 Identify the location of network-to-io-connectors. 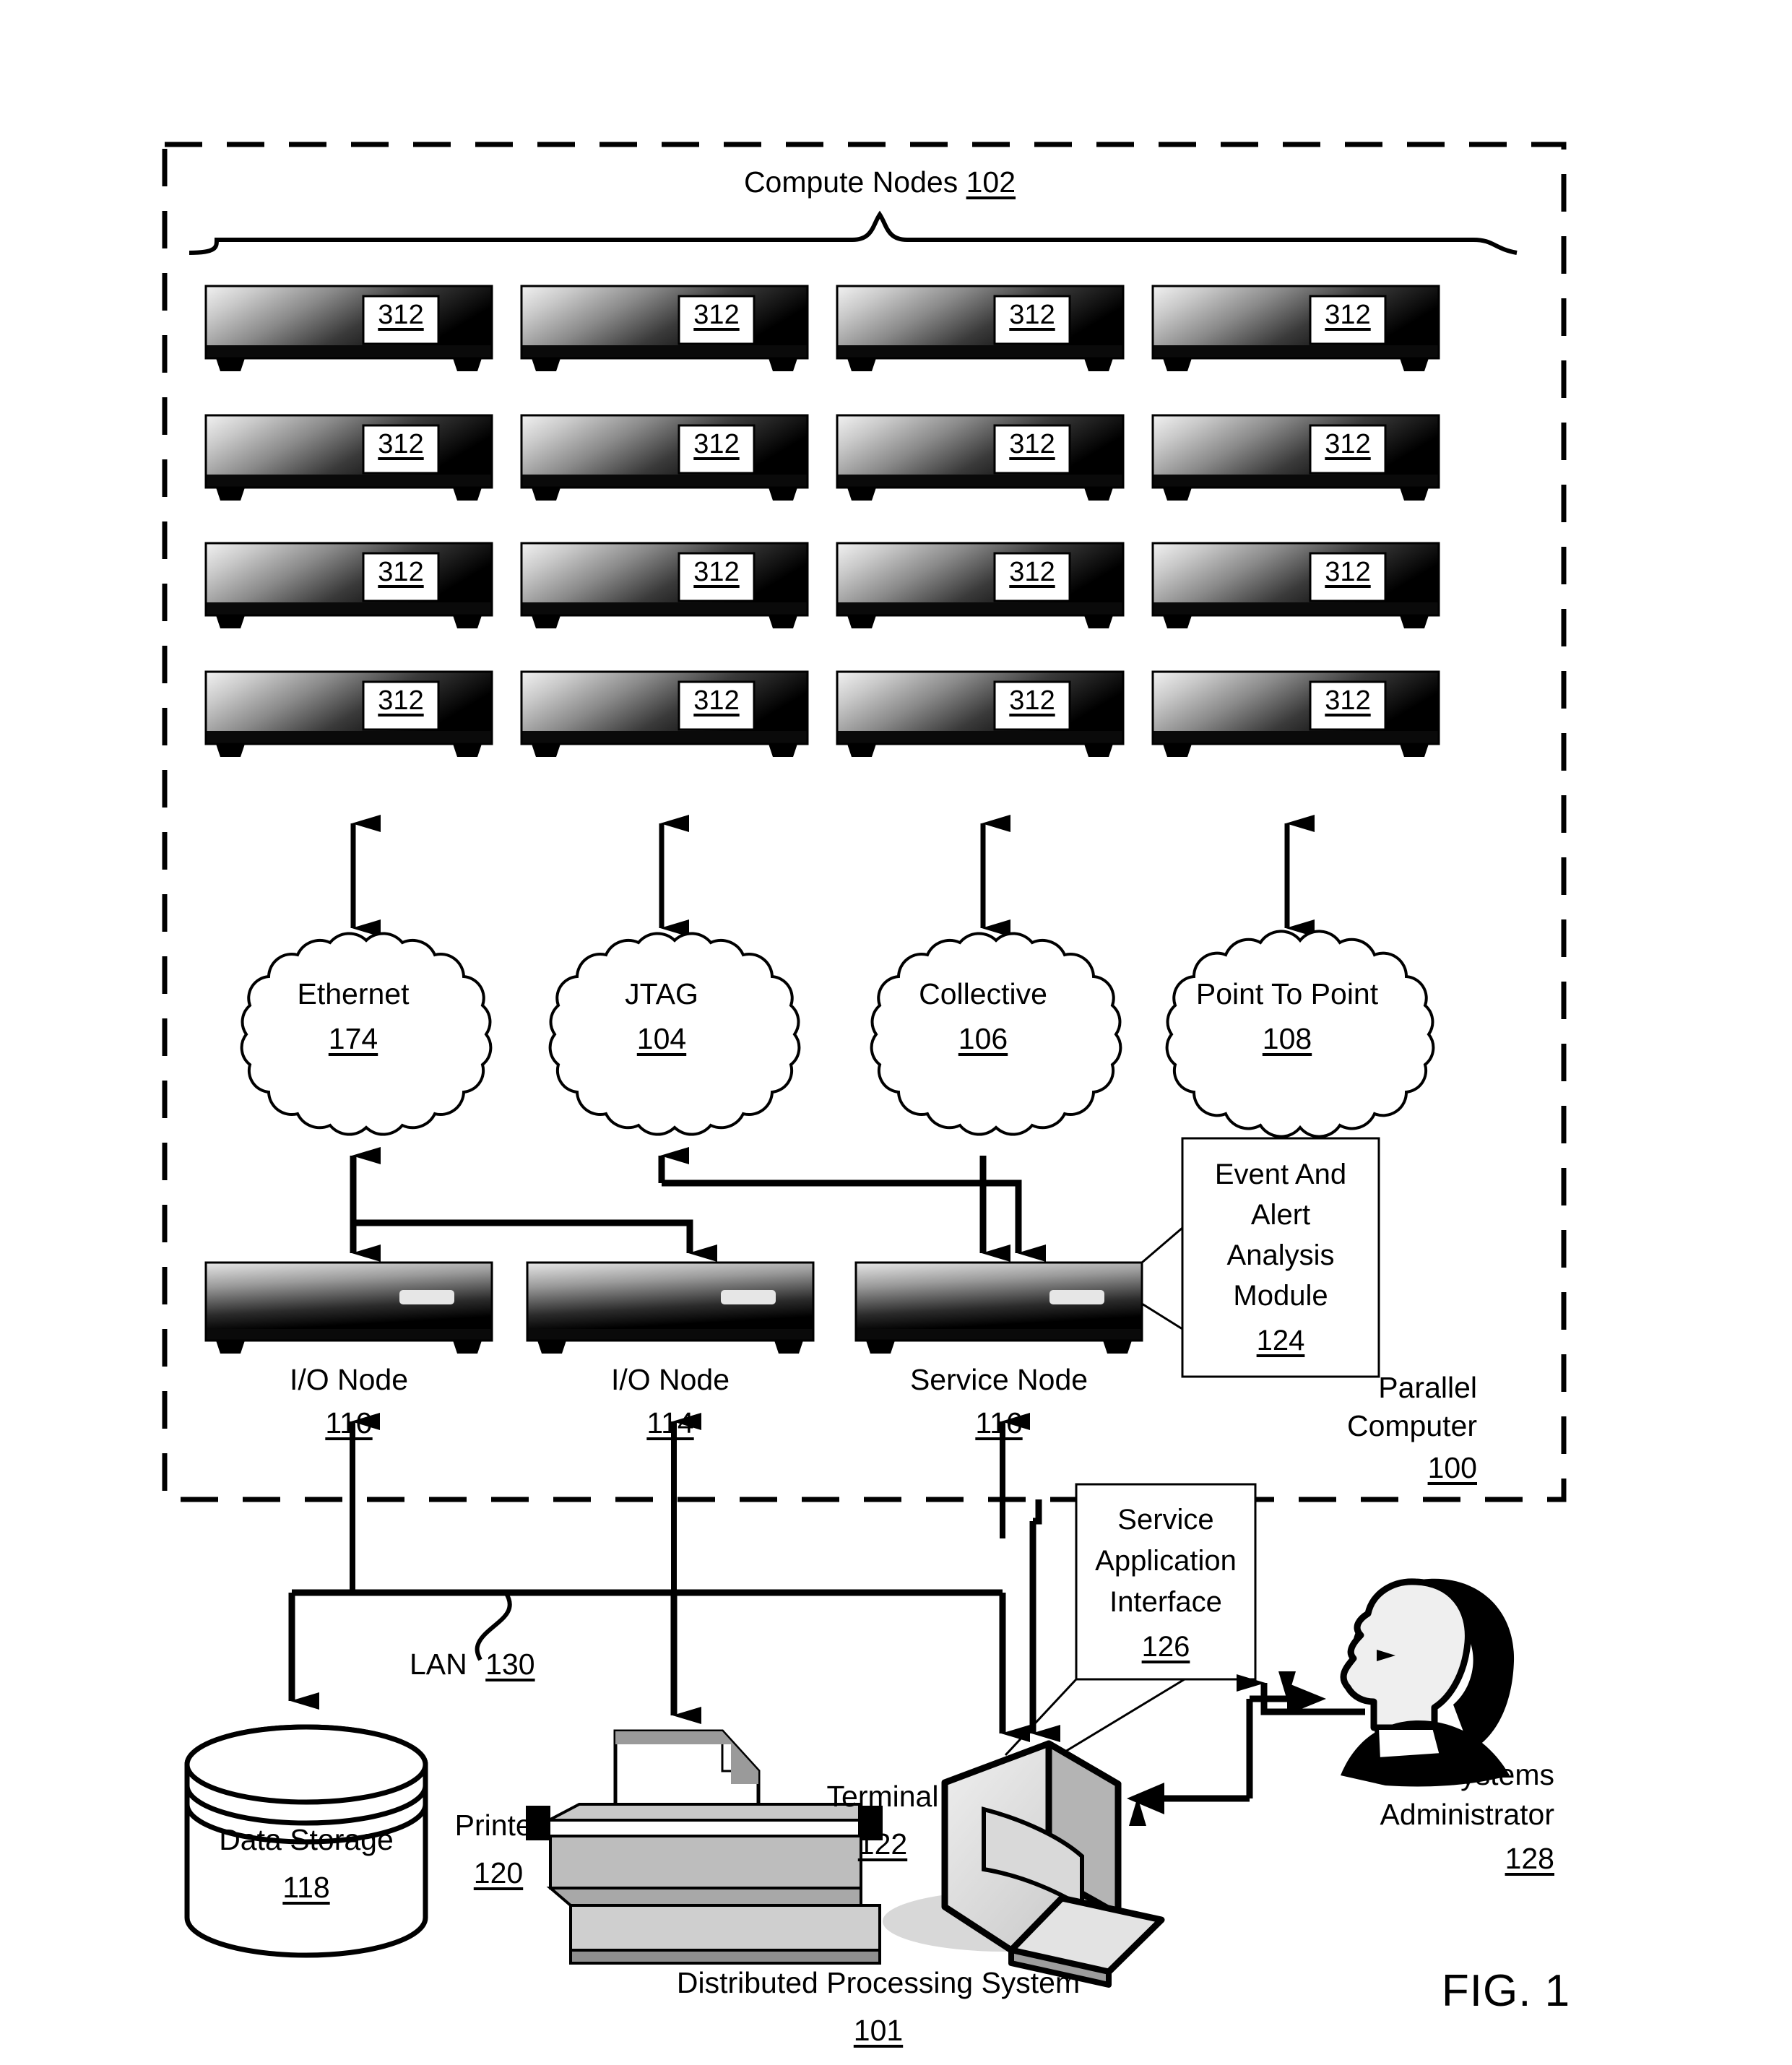
(698, 1205).